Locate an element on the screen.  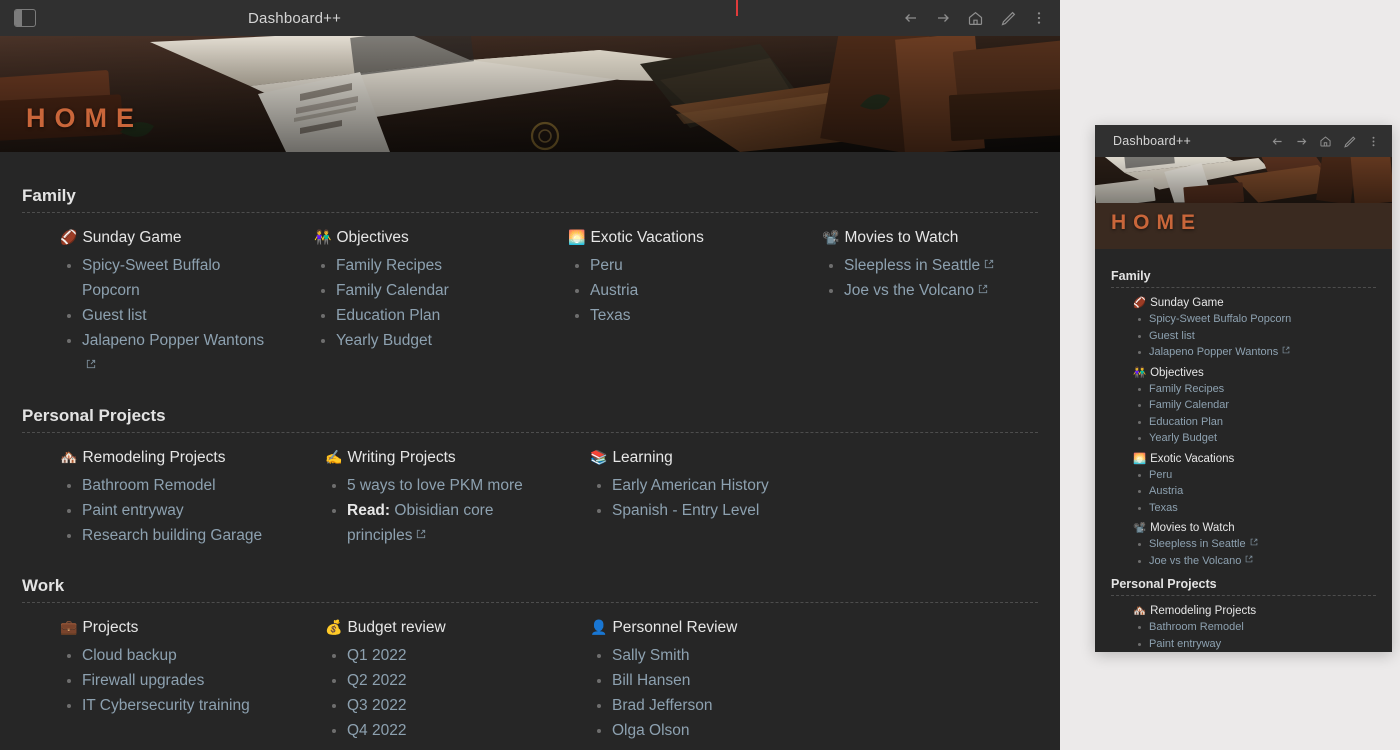
main-titlebar: Dashboard++ is located at coordinates (530, 18).